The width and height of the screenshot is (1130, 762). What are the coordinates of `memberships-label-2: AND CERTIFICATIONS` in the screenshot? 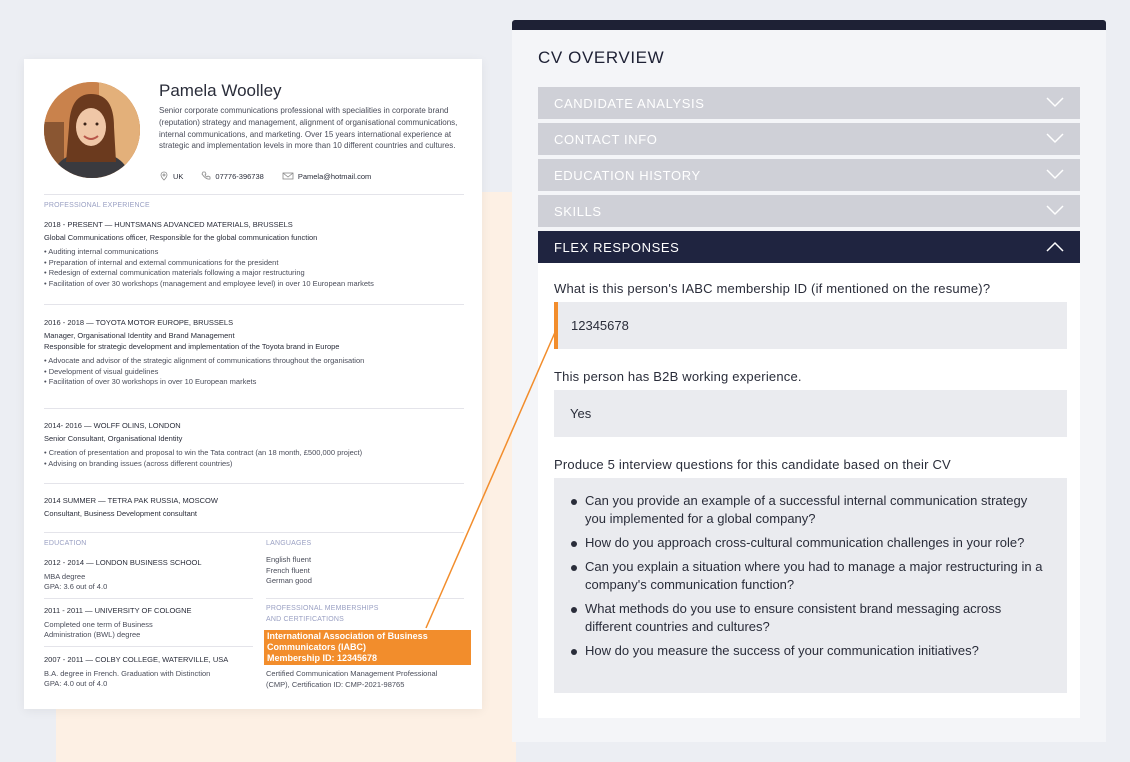 It's located at (305, 619).